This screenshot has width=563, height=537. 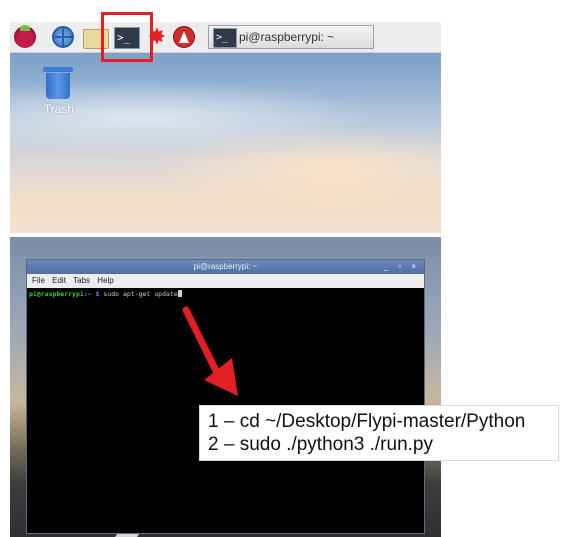 I want to click on menu-file: File, so click(x=38, y=280).